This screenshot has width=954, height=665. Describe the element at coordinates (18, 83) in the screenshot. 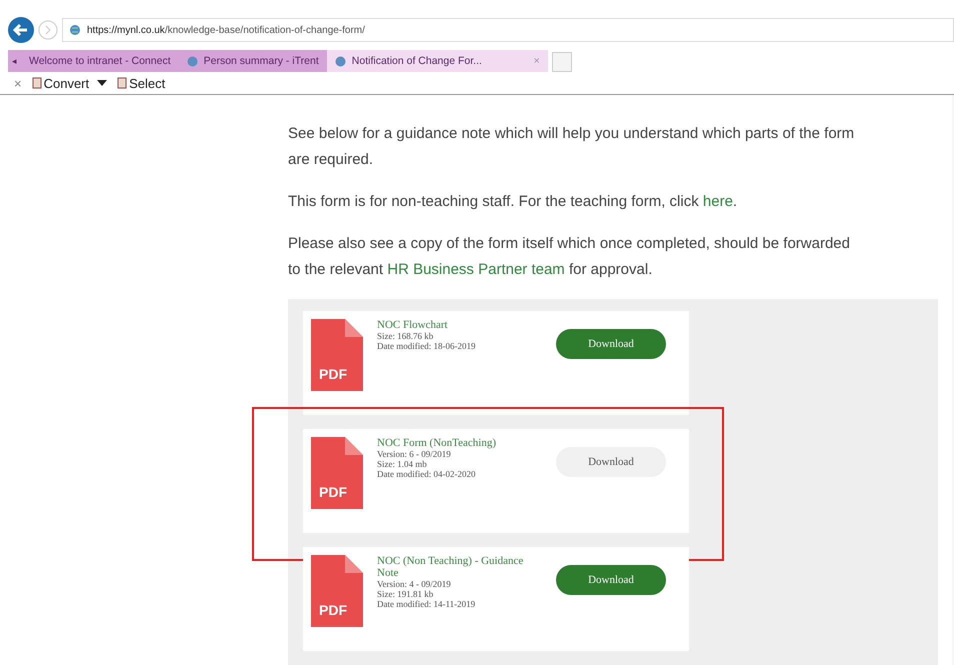

I see `close-toolbar-button: ×` at that location.